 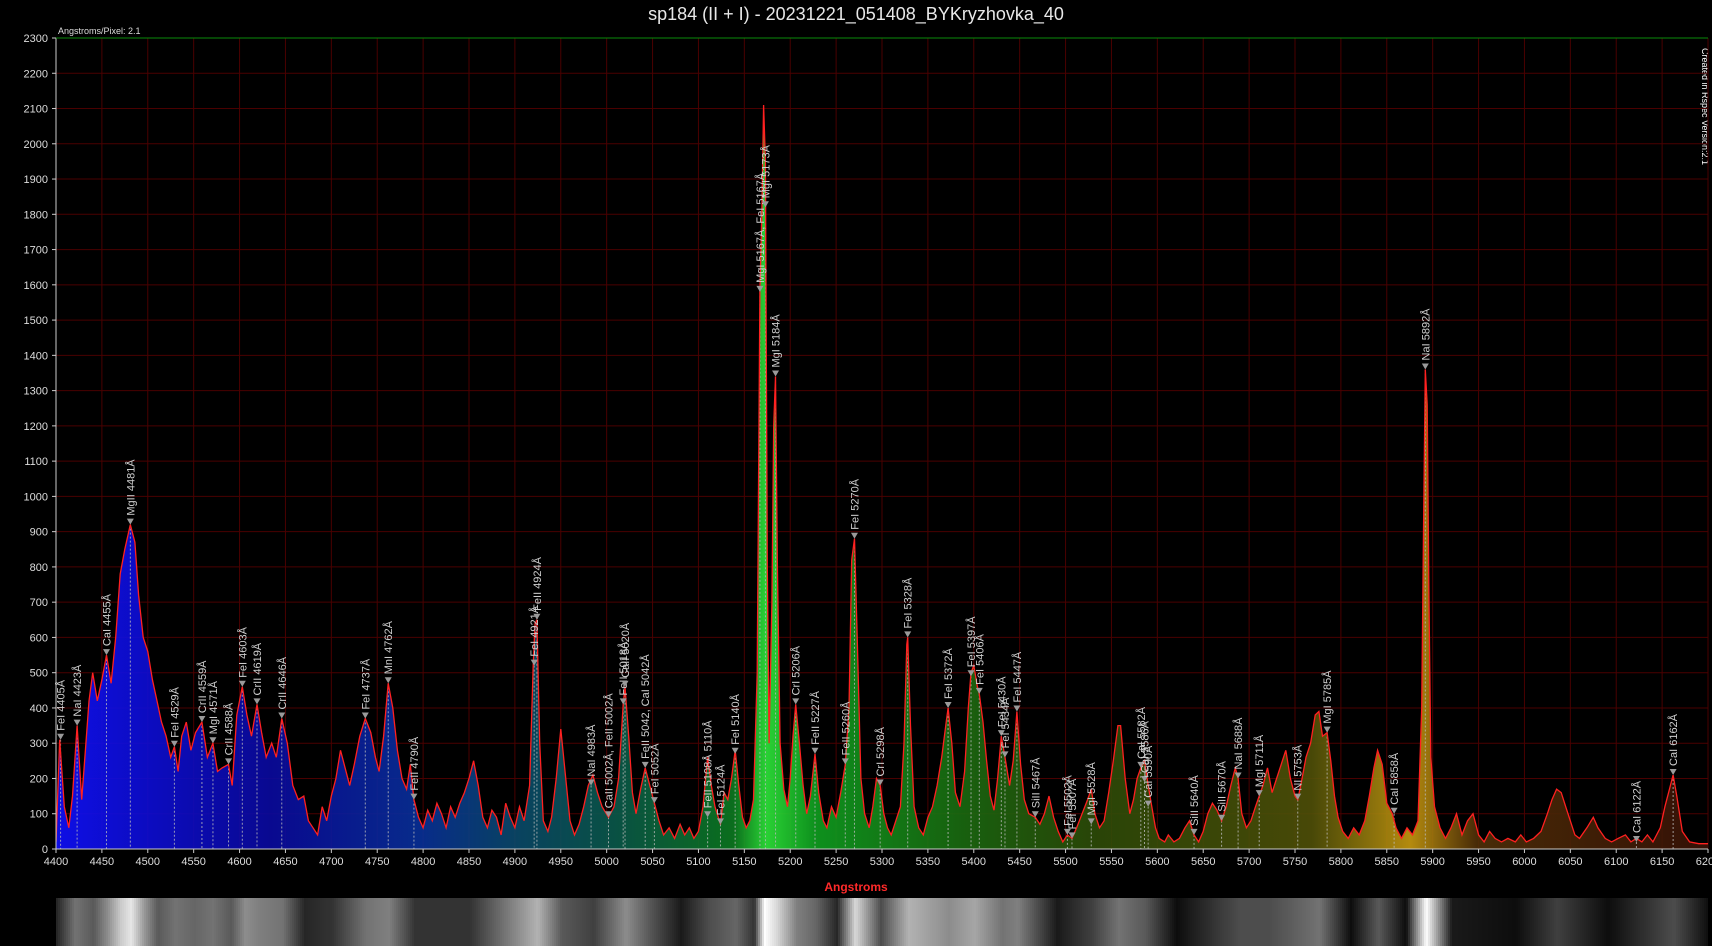 I want to click on line-label: SiII 5640Å, so click(x=1194, y=799).